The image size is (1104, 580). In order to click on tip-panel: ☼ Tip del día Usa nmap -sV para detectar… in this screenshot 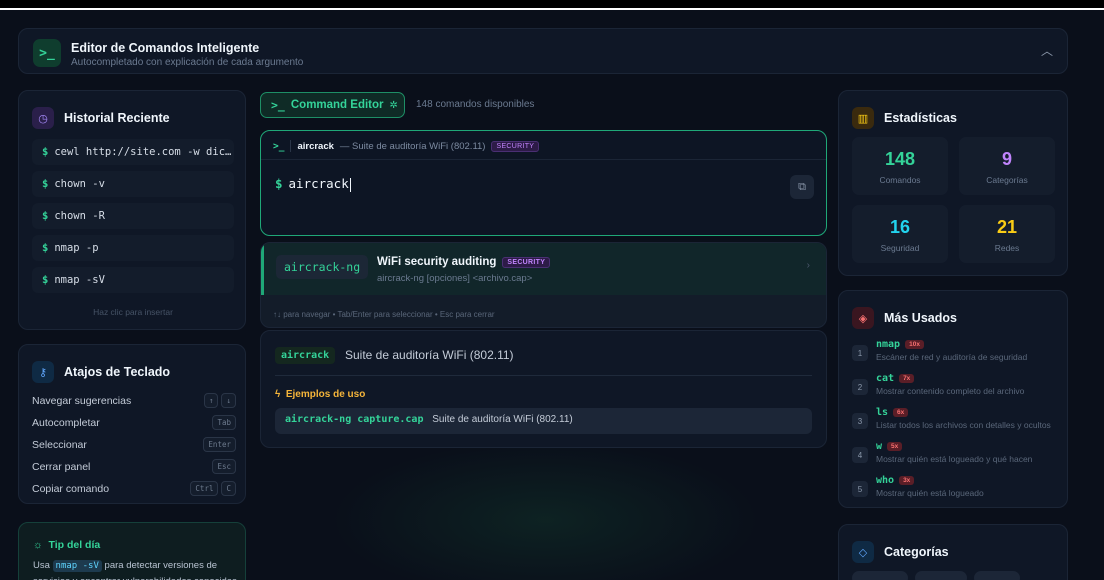, I will do `click(132, 551)`.